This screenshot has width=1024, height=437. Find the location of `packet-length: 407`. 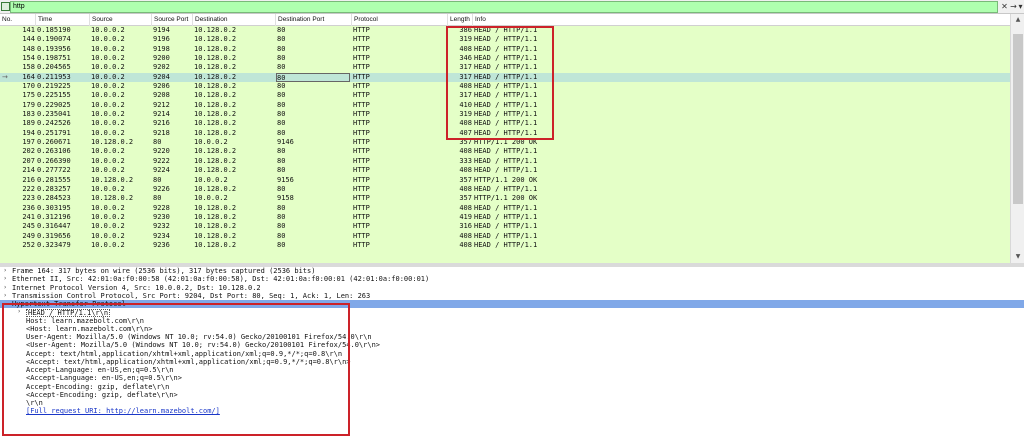

packet-length: 407 is located at coordinates (465, 132).